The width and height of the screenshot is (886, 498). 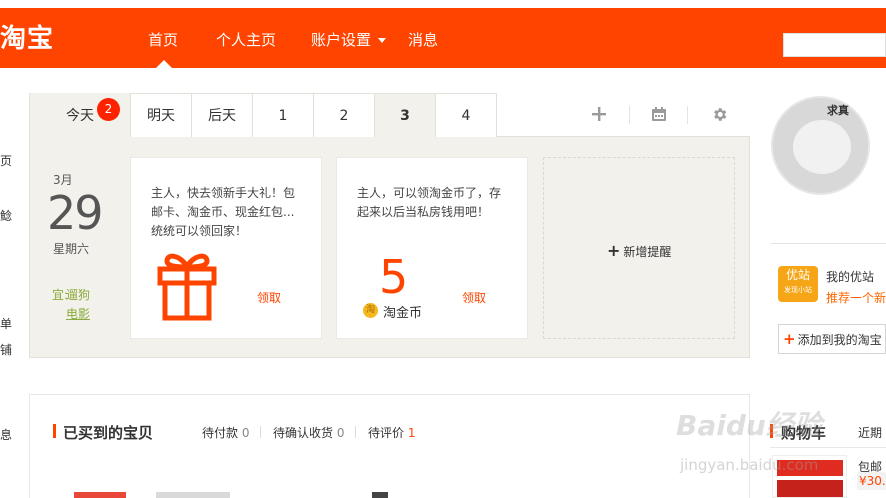 What do you see at coordinates (108, 432) in the screenshot?
I see `bought-items-title: 已买到的宝贝` at bounding box center [108, 432].